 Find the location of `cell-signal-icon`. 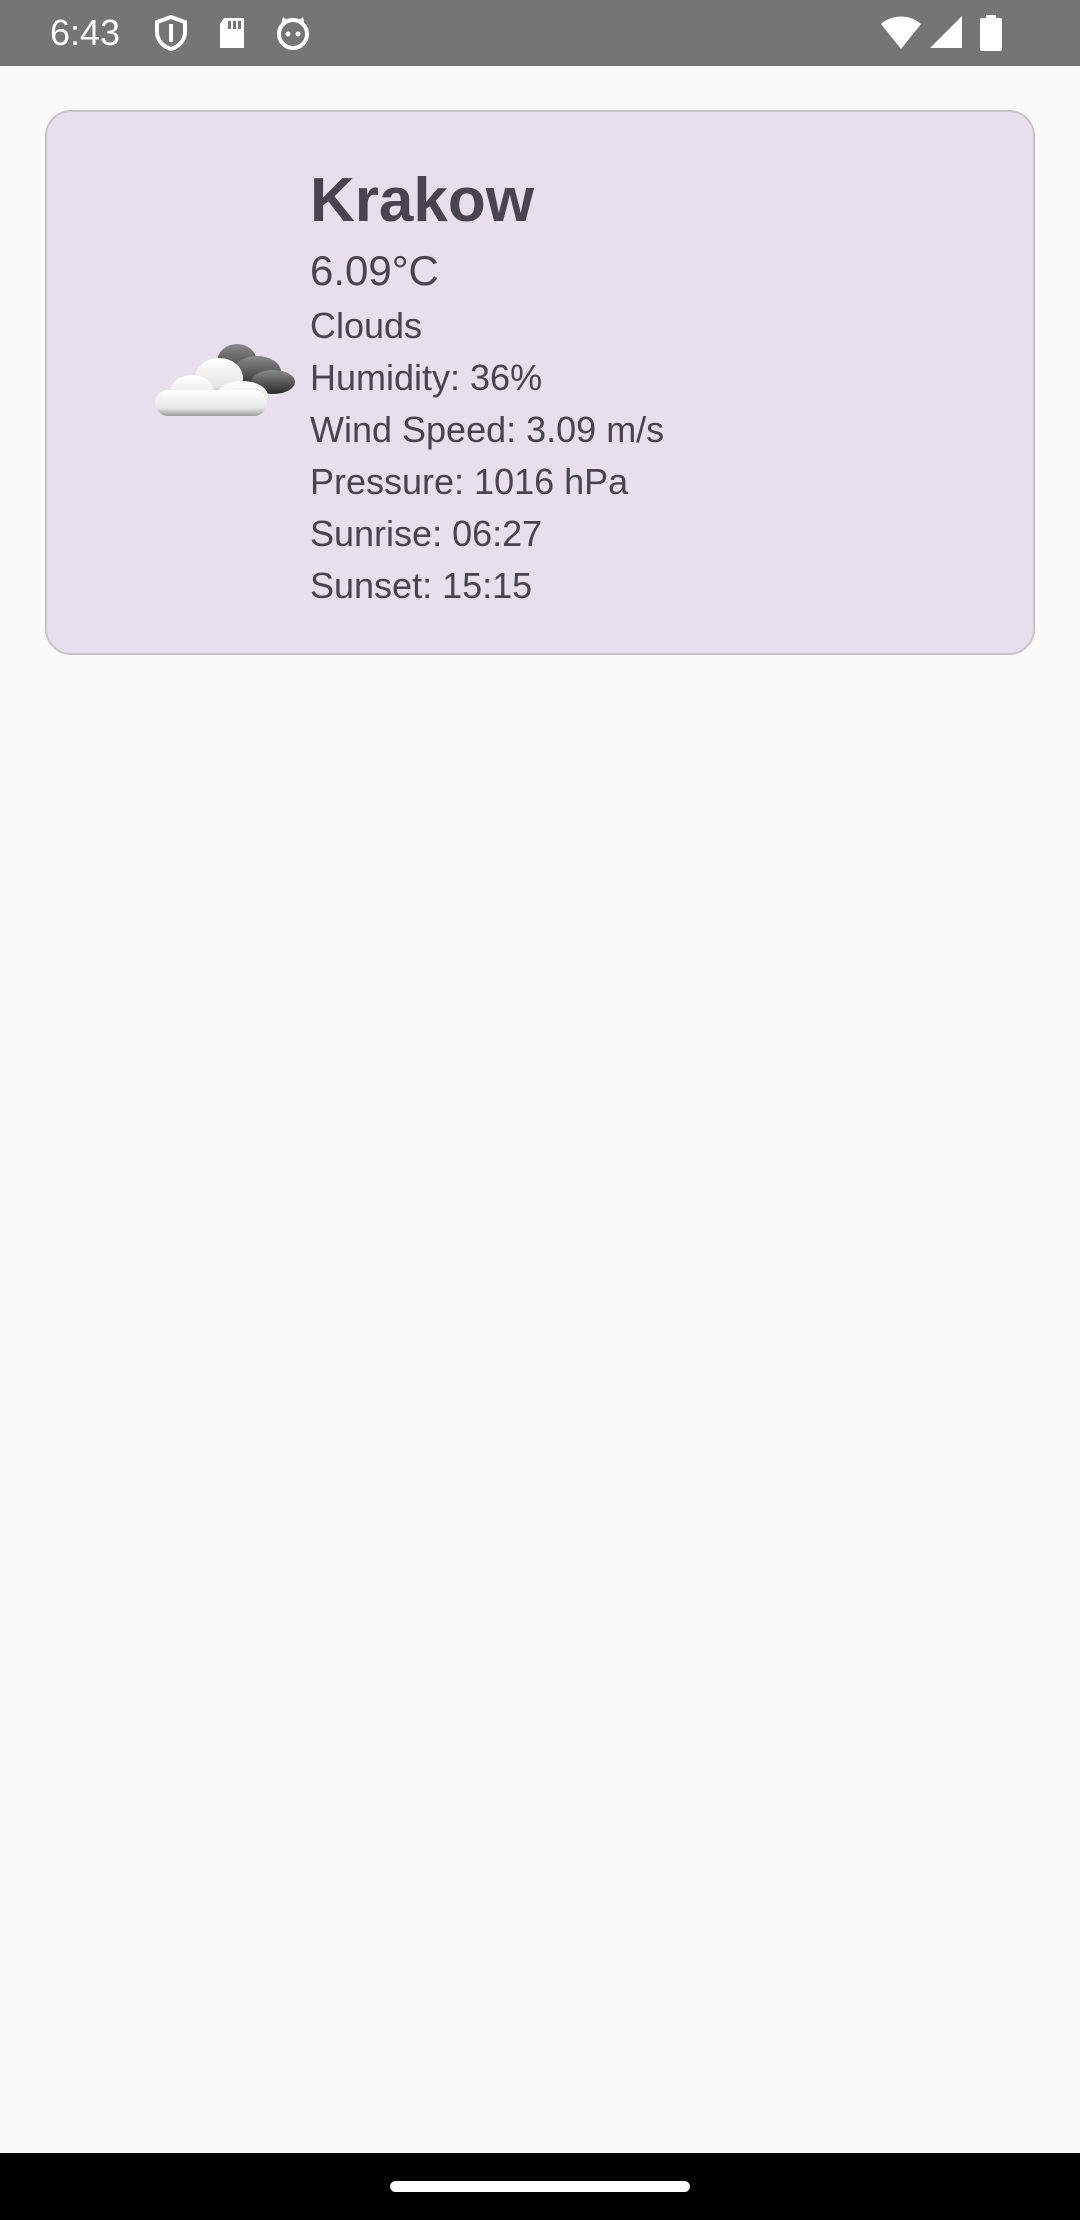

cell-signal-icon is located at coordinates (946, 32).